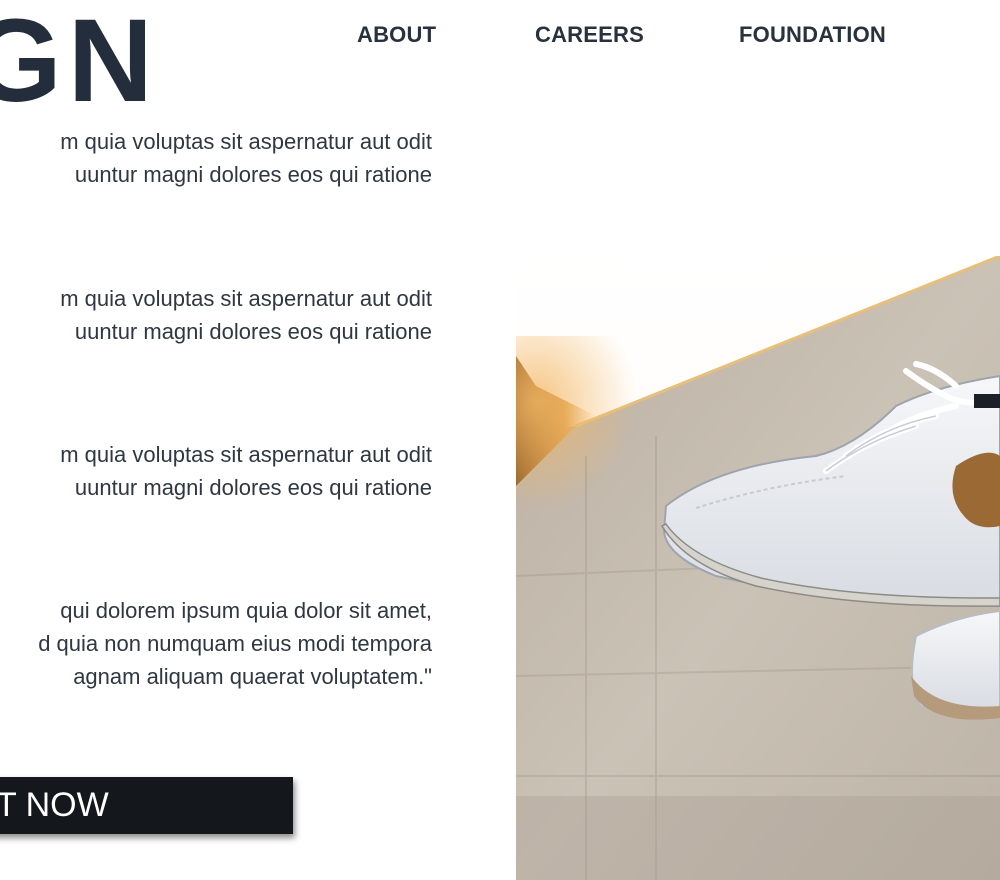 The image size is (1000, 880). Describe the element at coordinates (246, 610) in the screenshot. I see `paragraph-line: qui dolorem ipsum quia dolor sit amet,` at that location.